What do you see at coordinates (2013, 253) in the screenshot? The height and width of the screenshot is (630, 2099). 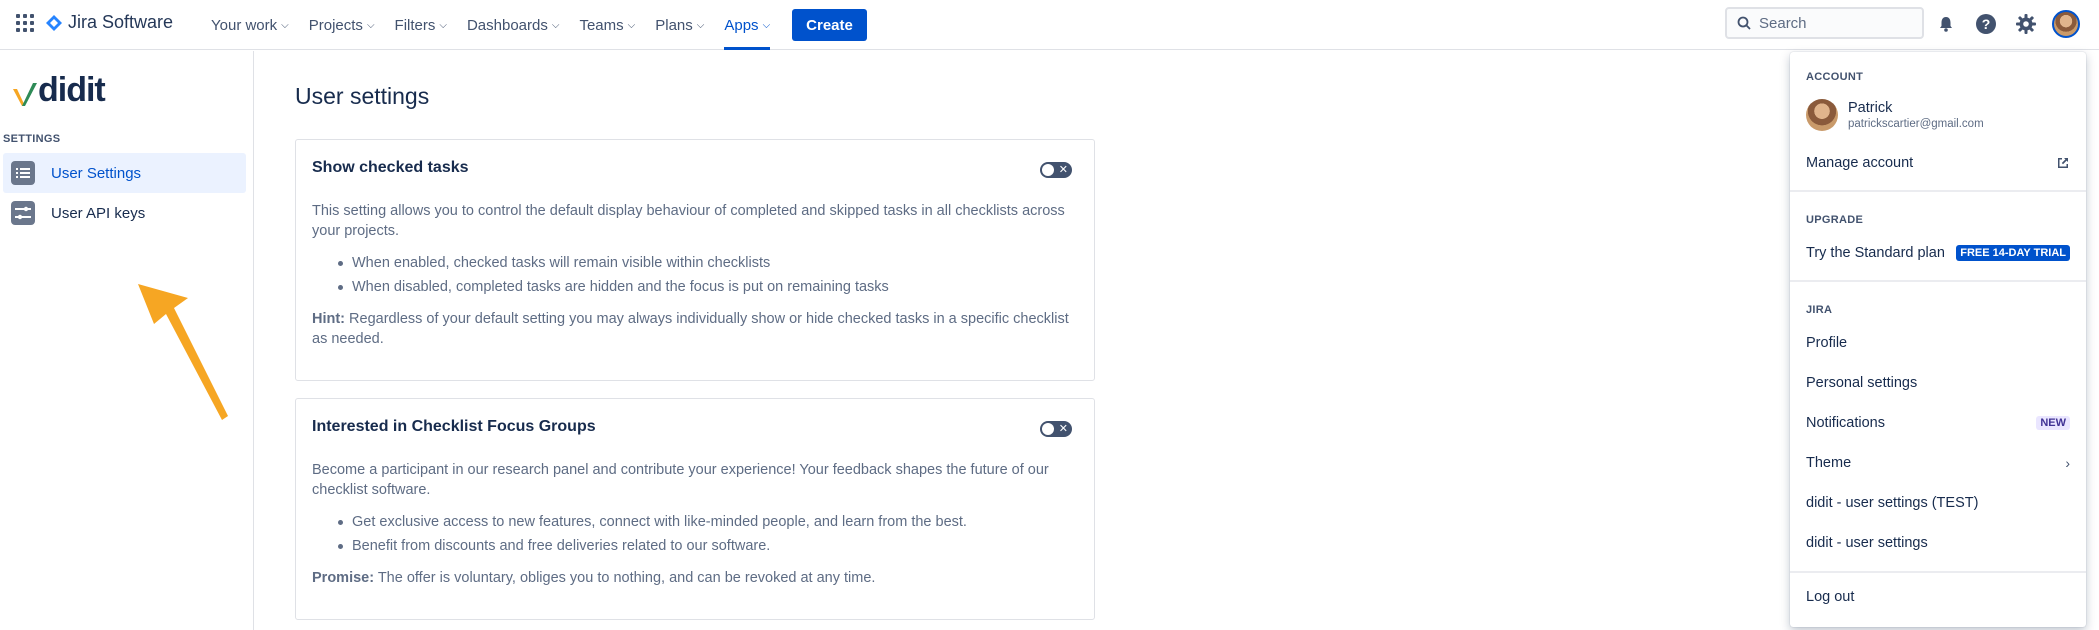 I see `trial-badge: FREE 14-DAY TRIAL` at bounding box center [2013, 253].